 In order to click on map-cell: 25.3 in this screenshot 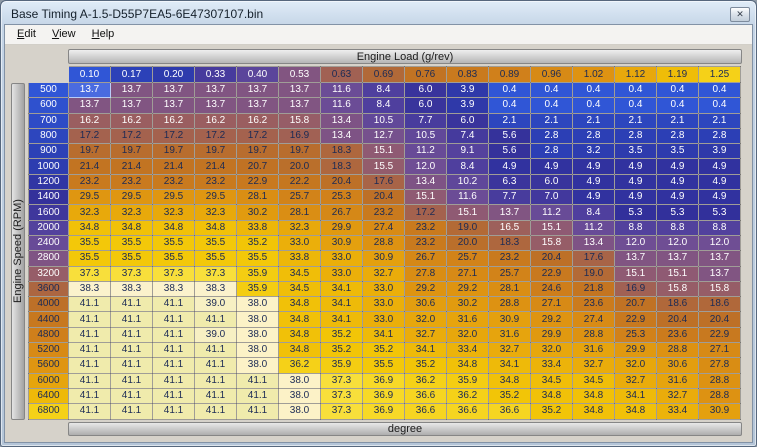, I will do `click(635, 335)`.